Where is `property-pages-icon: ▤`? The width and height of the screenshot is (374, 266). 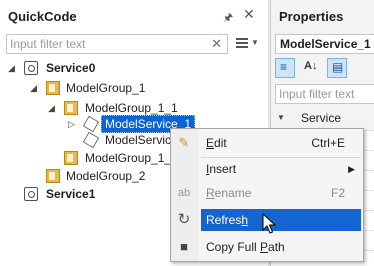 property-pages-icon: ▤ is located at coordinates (338, 67).